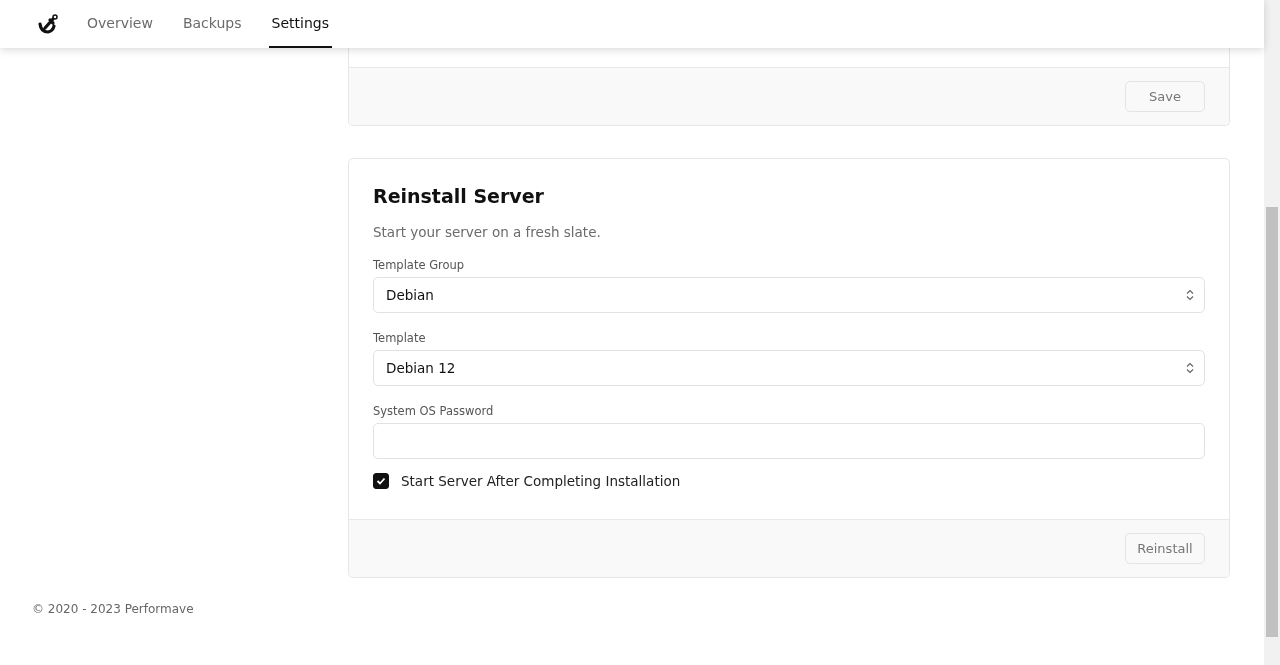 The height and width of the screenshot is (665, 1280). I want to click on scrollbar, so click(1272, 332).